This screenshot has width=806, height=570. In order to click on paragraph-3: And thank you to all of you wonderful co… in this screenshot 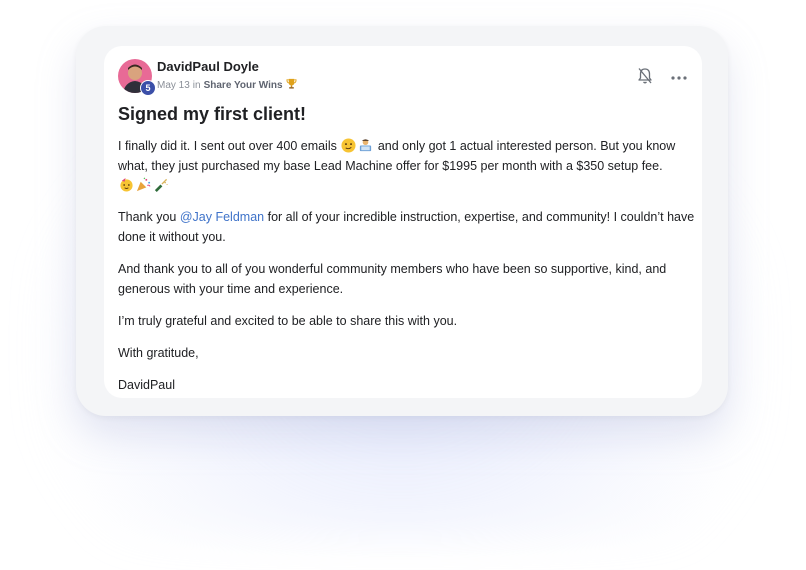, I will do `click(392, 278)`.